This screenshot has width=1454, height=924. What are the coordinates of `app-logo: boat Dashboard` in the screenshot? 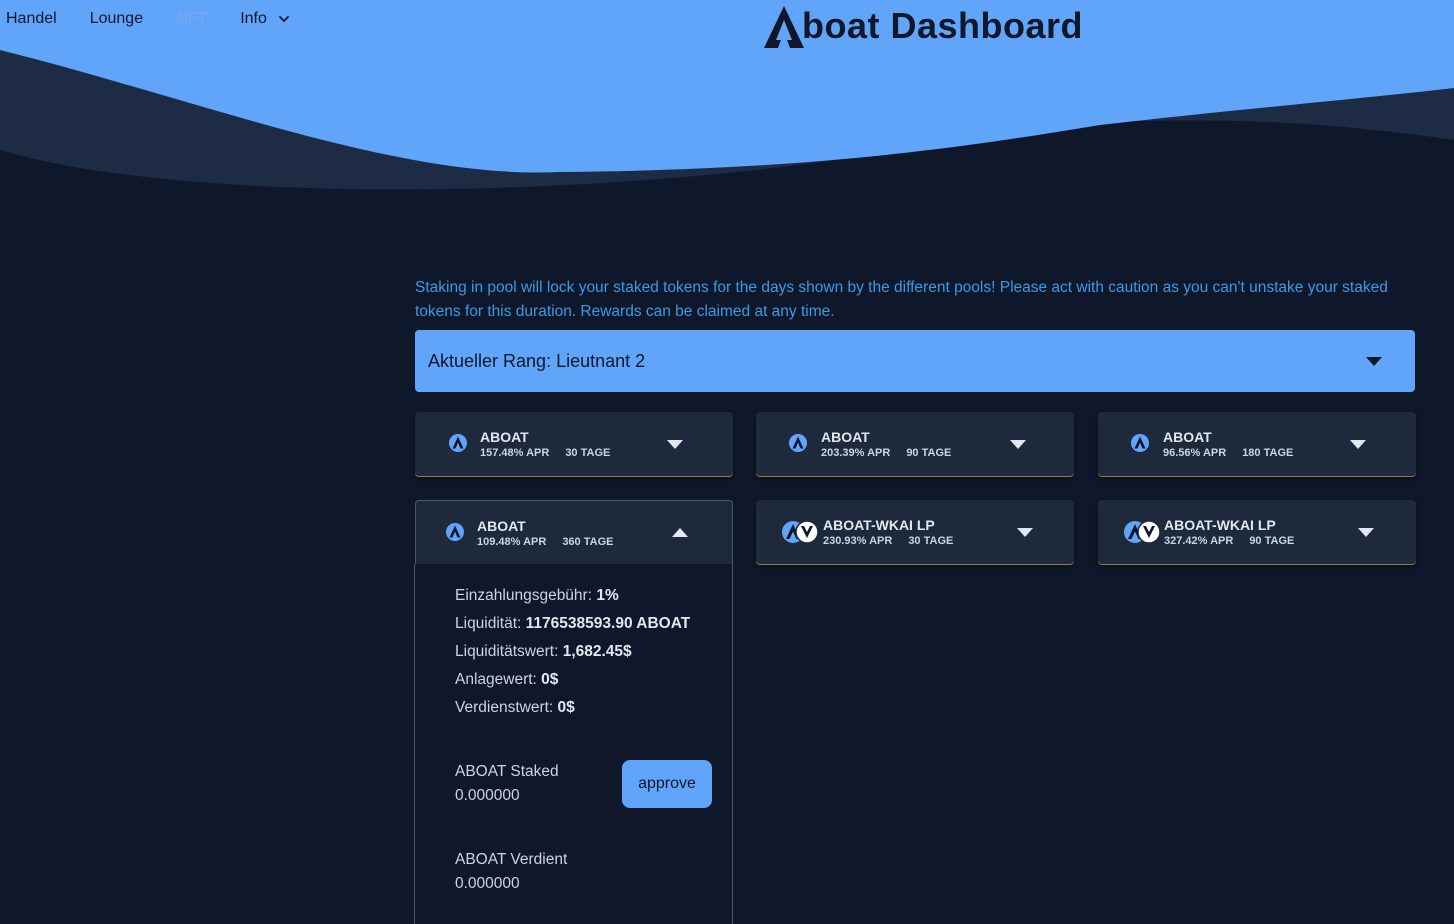 It's located at (923, 24).